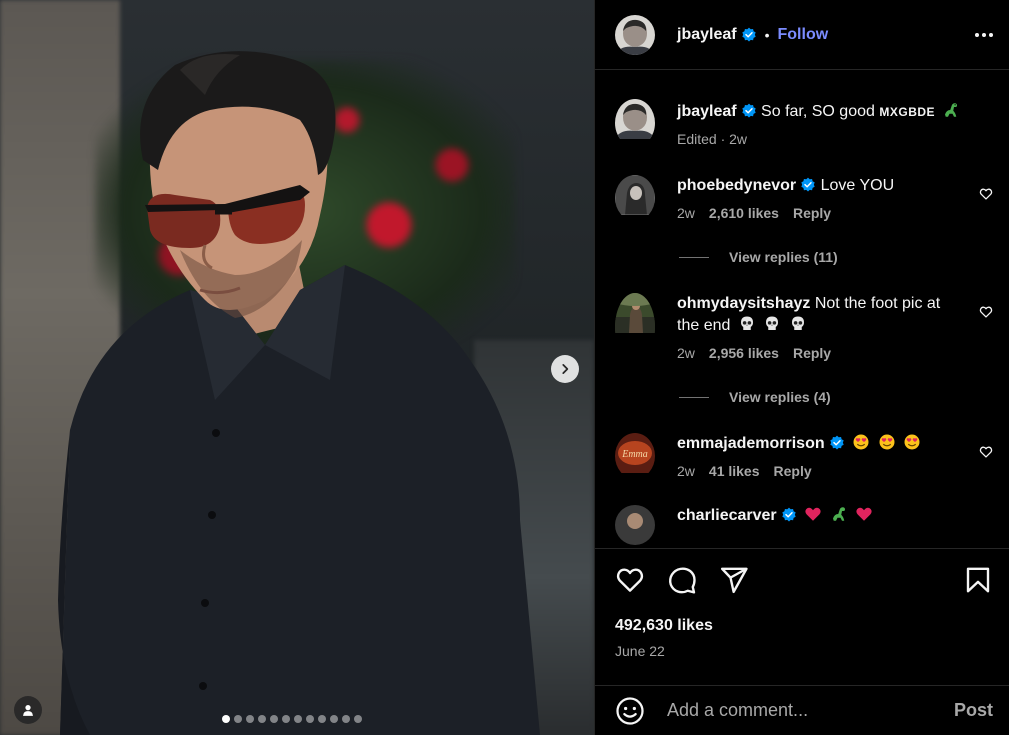 The width and height of the screenshot is (1009, 735). What do you see at coordinates (810, 710) in the screenshot?
I see `comment-input` at bounding box center [810, 710].